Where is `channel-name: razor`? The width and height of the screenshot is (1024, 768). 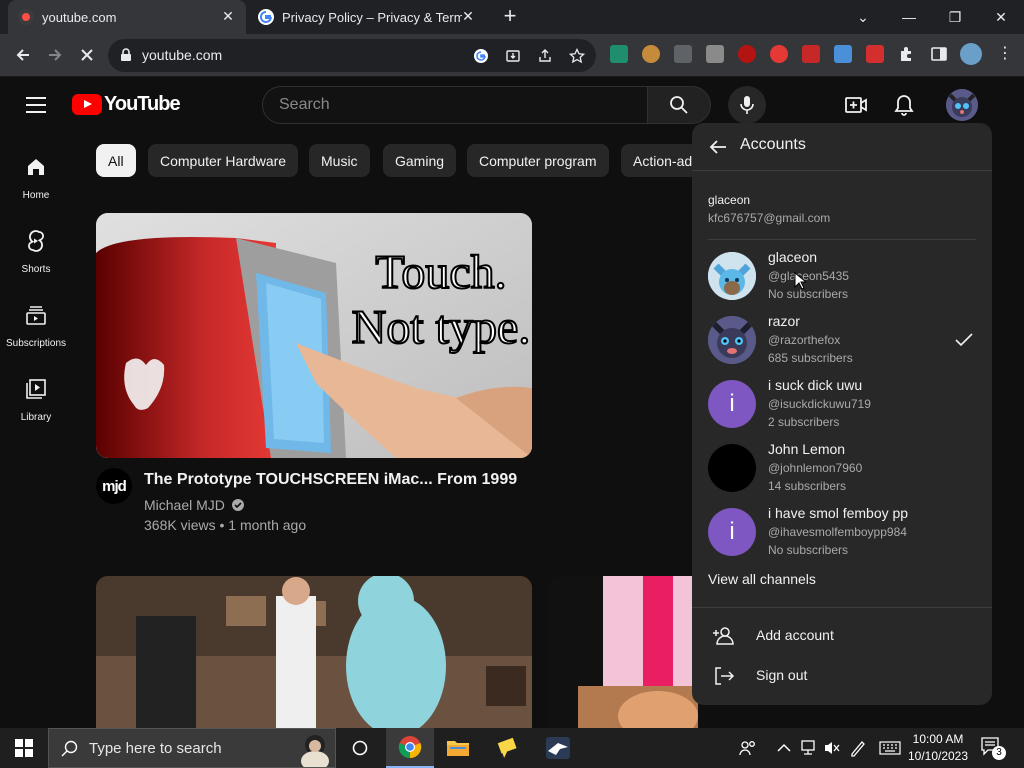 channel-name: razor is located at coordinates (784, 321).